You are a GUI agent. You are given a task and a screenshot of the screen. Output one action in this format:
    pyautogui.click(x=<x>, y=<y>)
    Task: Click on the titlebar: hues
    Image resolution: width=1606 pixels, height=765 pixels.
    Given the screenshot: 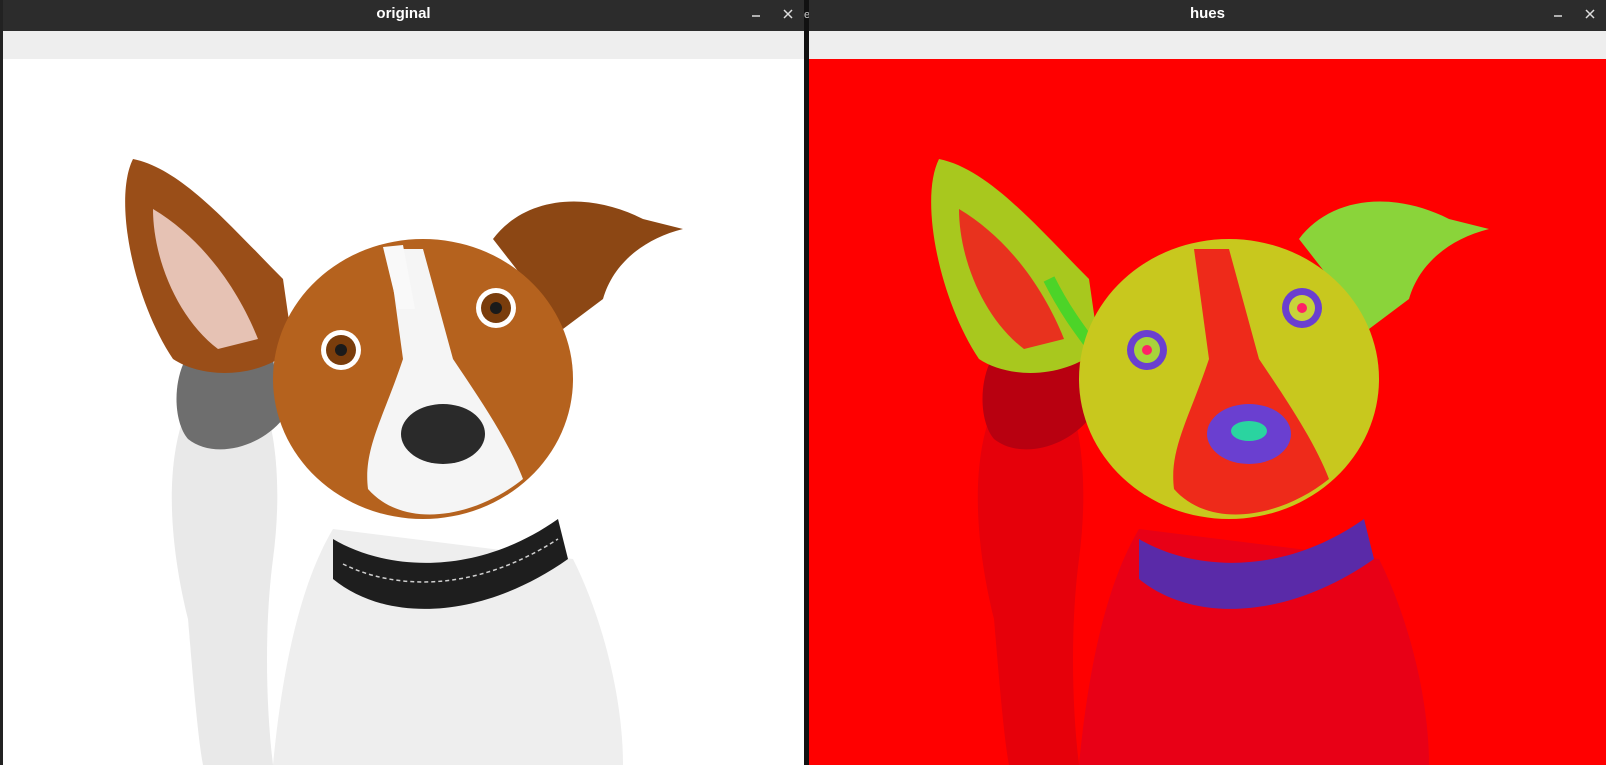 What is the action you would take?
    pyautogui.click(x=1207, y=15)
    